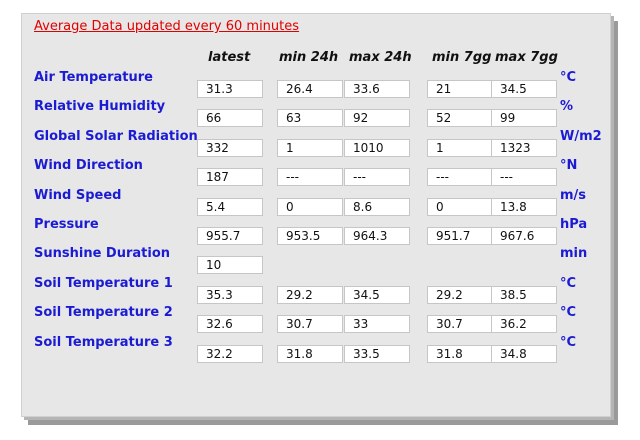 The width and height of the screenshot is (640, 440). Describe the element at coordinates (230, 89) in the screenshot. I see `value-field: 31.3` at that location.